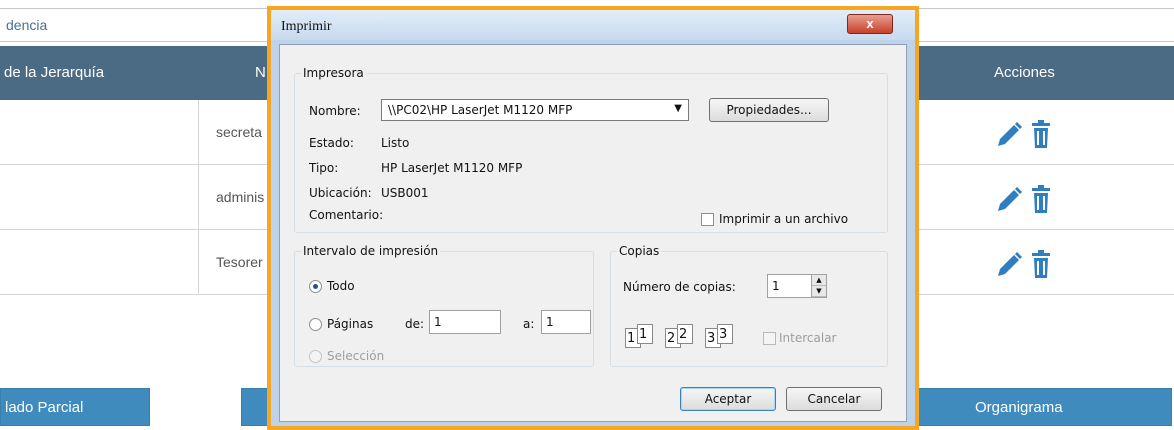 The image size is (1174, 430). What do you see at coordinates (769, 338) in the screenshot?
I see `collate-checkbox` at bounding box center [769, 338].